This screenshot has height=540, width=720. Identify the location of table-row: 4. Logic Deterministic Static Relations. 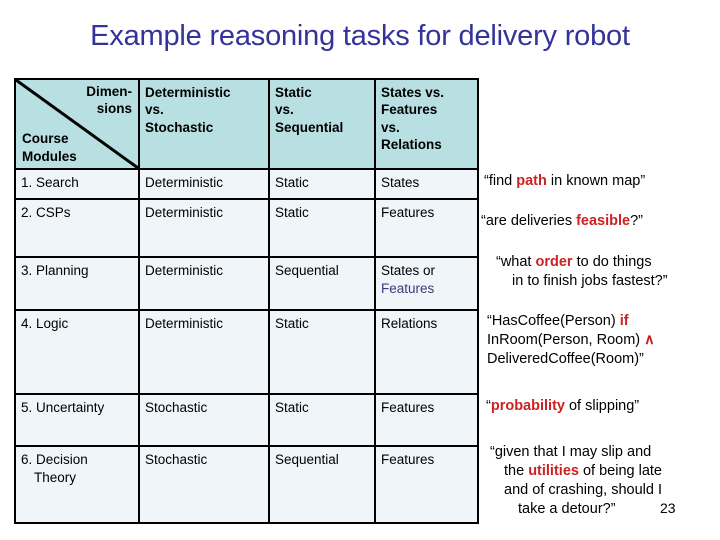
(246, 352).